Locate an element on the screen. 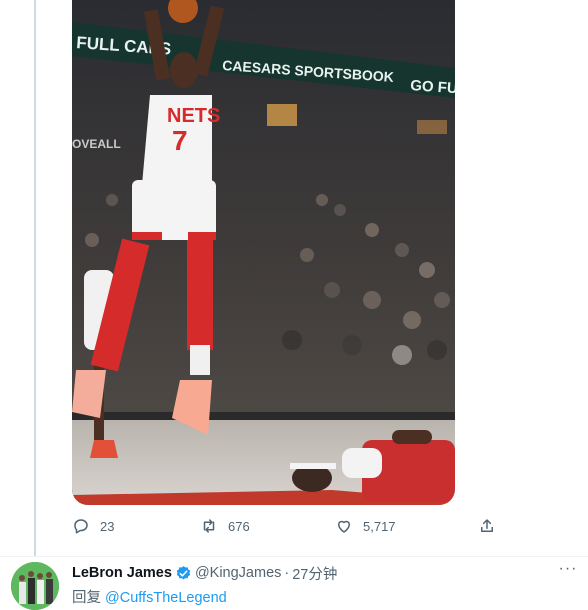 The height and width of the screenshot is (610, 588). side-sign-text: OVEALL is located at coordinates (96, 144).